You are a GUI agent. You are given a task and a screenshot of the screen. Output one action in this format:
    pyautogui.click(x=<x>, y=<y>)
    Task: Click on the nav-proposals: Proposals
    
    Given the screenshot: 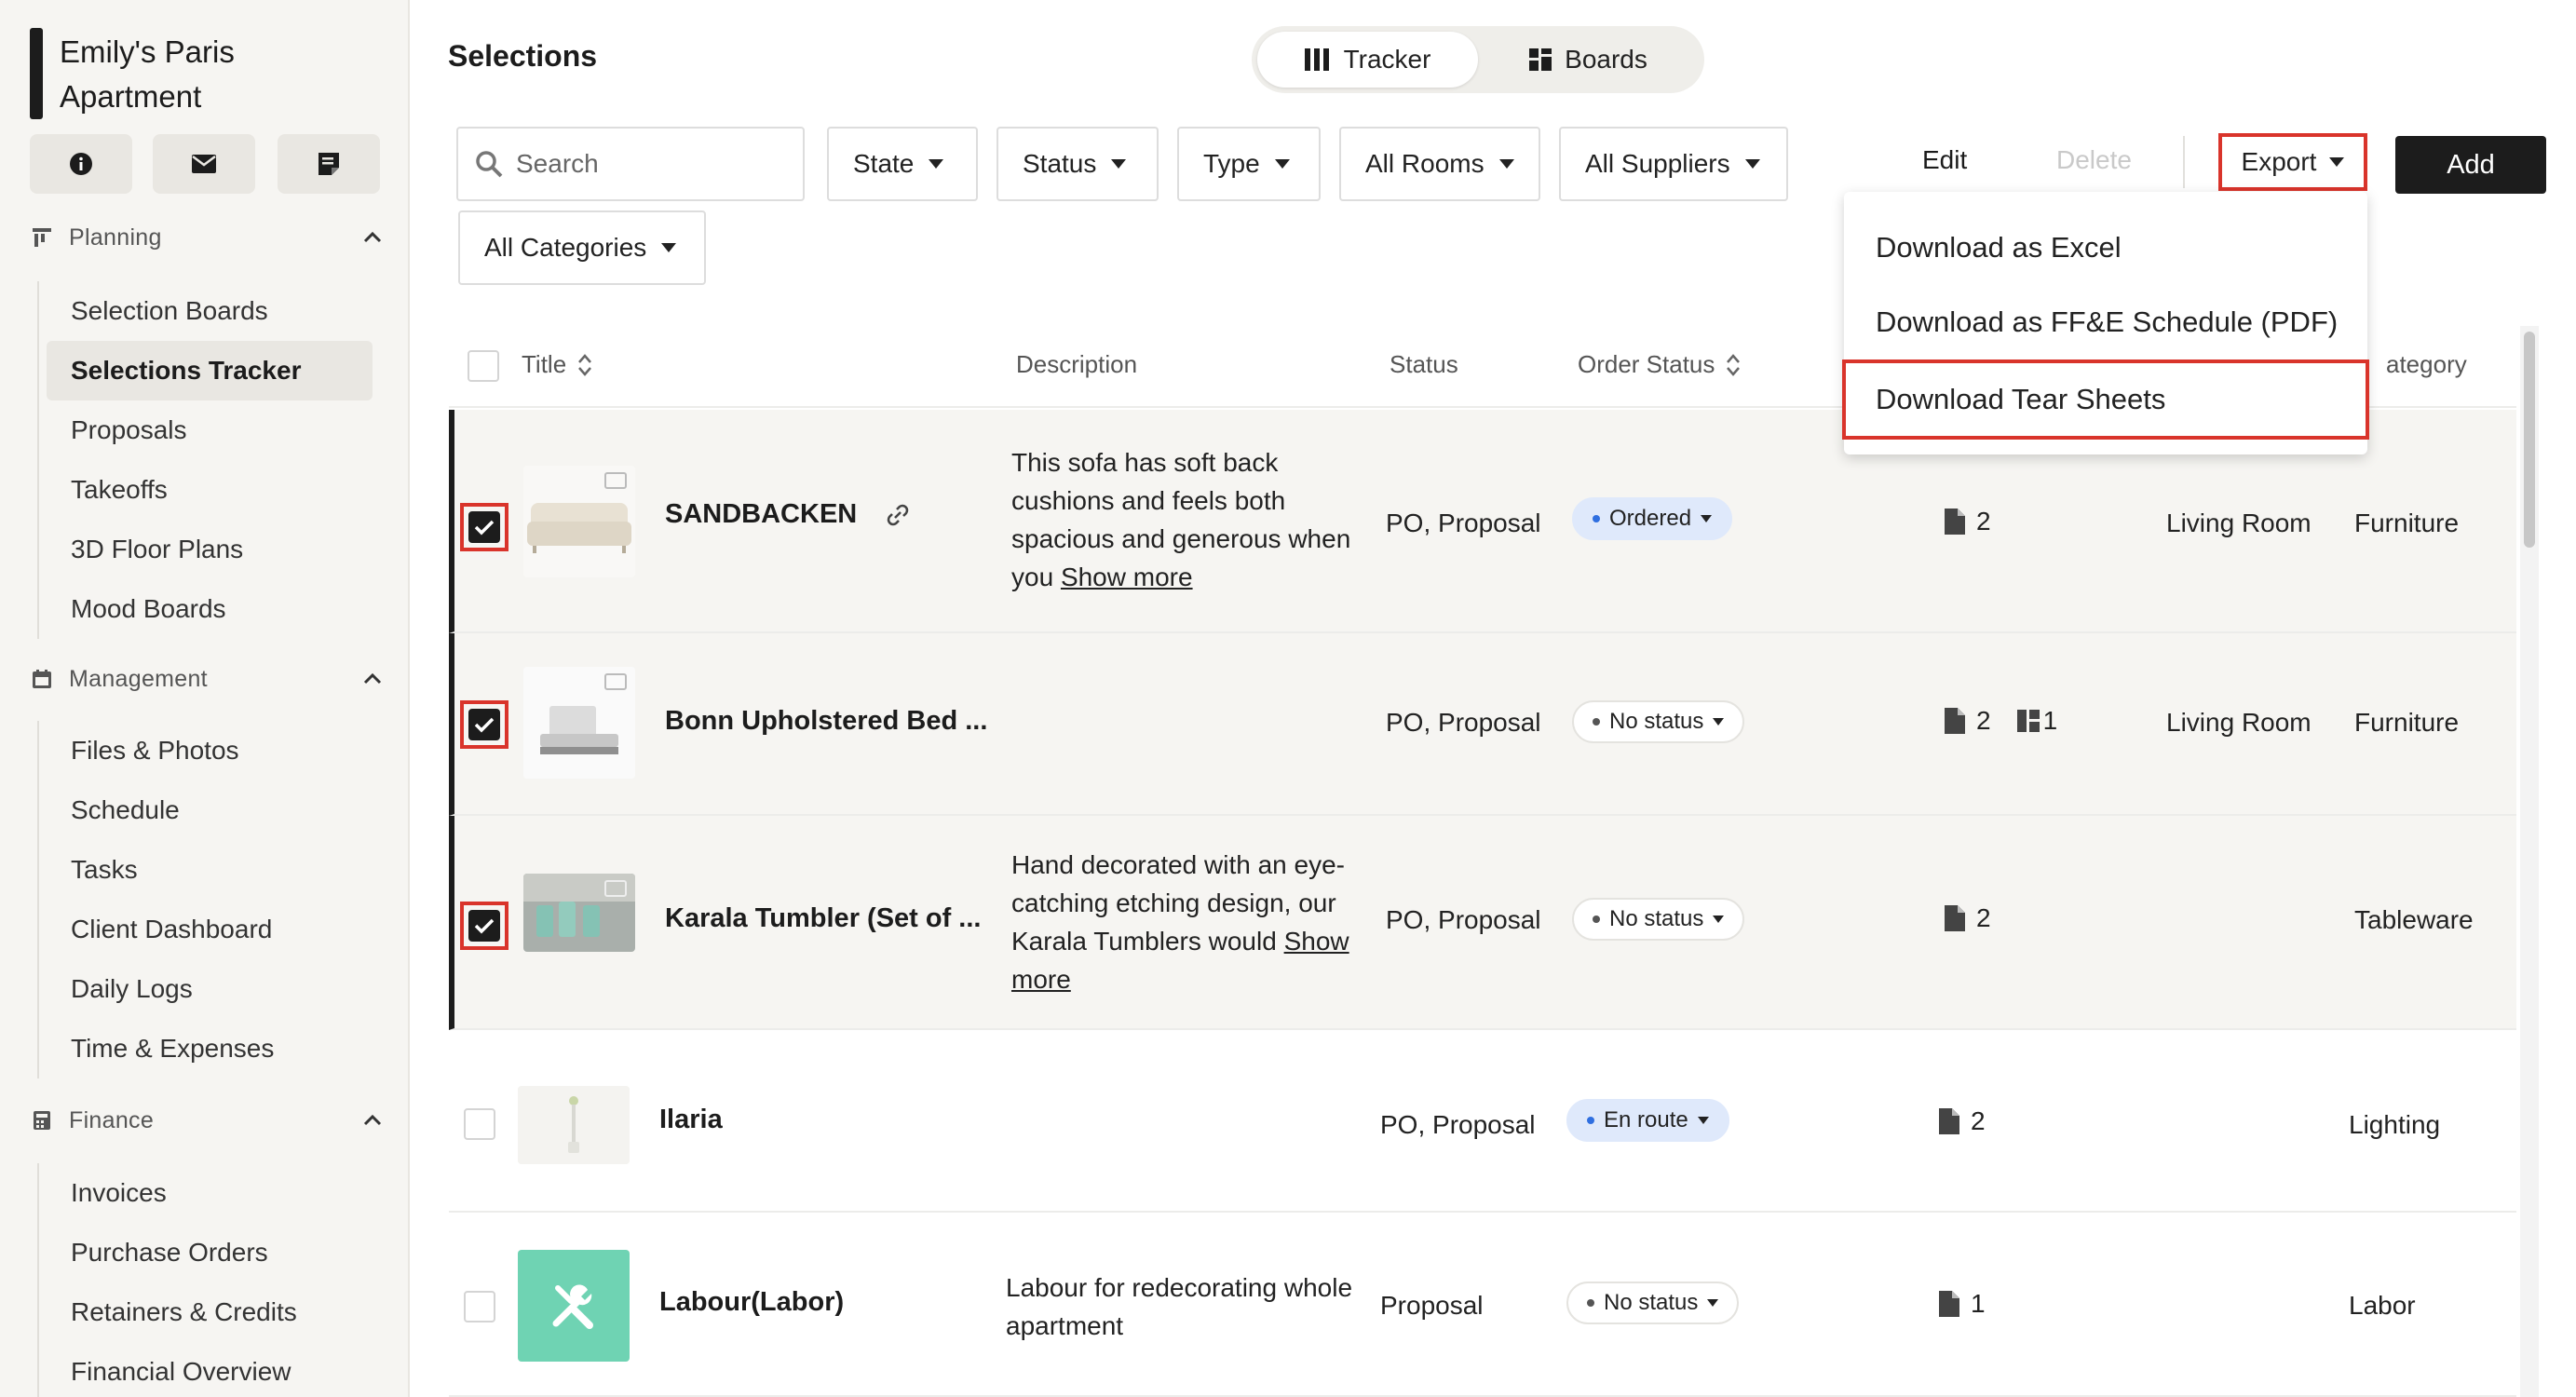 What is the action you would take?
    pyautogui.click(x=210, y=430)
    